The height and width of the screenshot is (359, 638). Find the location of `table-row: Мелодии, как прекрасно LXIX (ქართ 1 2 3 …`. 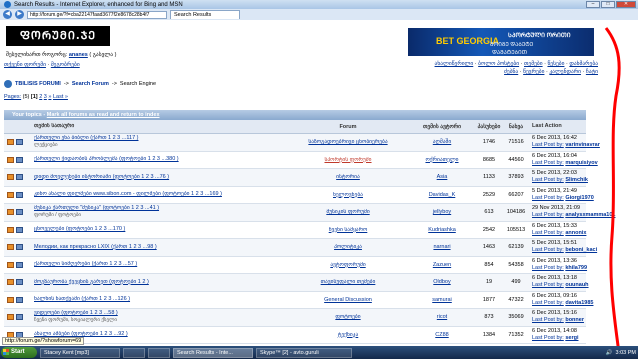

table-row: Мелодии, как прекрасно LXIX (ქართ 1 2 3 … is located at coordinates (300, 248).